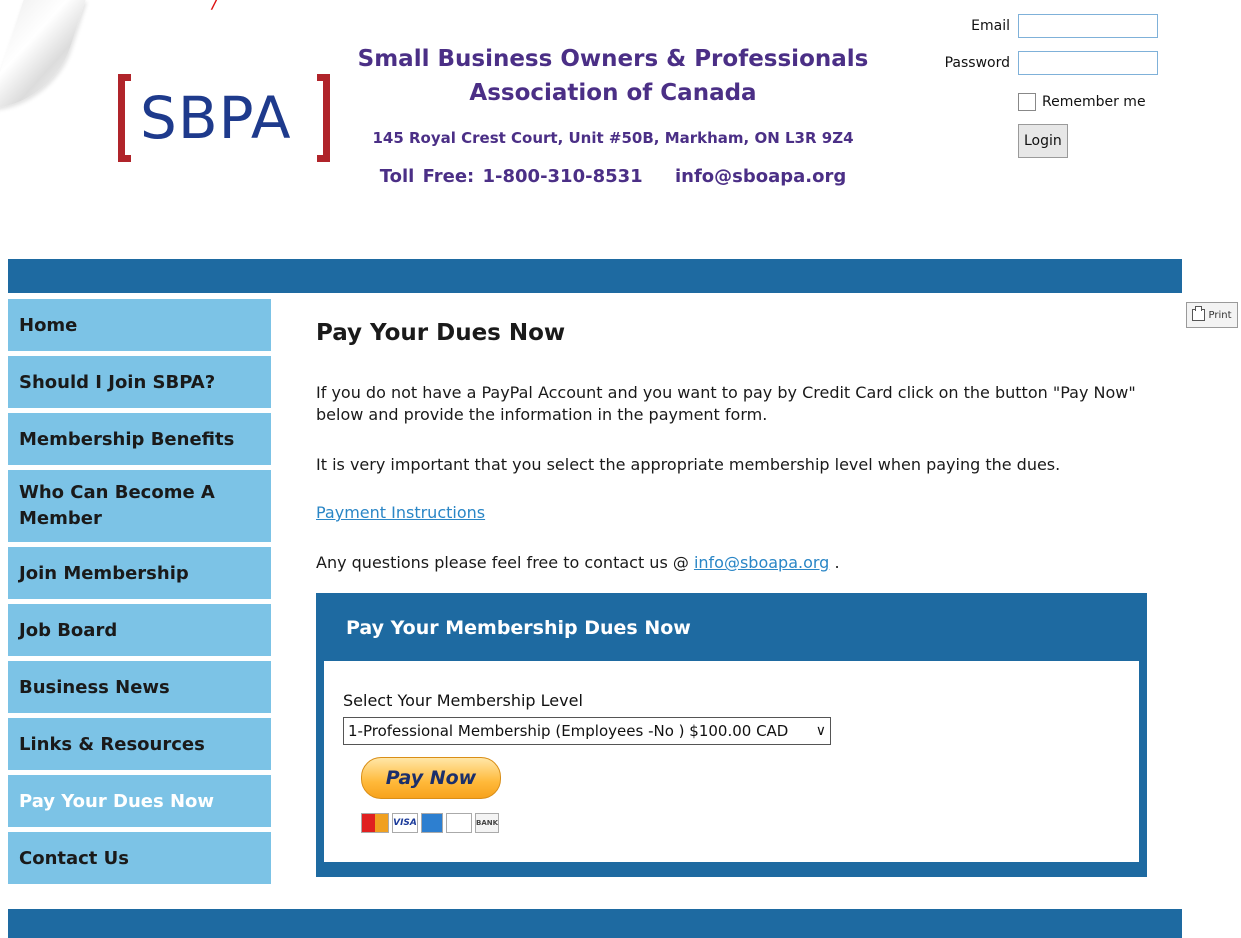 The image size is (1241, 938). I want to click on sidebar-item-label: Contact Us, so click(74, 858).